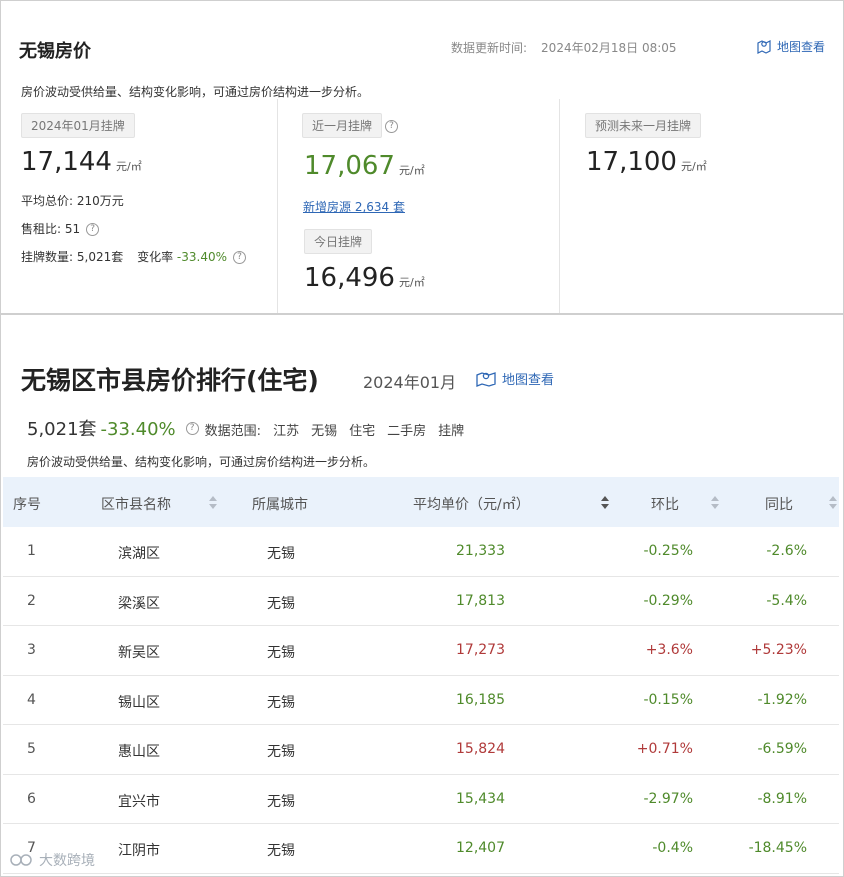  I want to click on recent-listing-price: 17,067 元/㎡, so click(364, 166).